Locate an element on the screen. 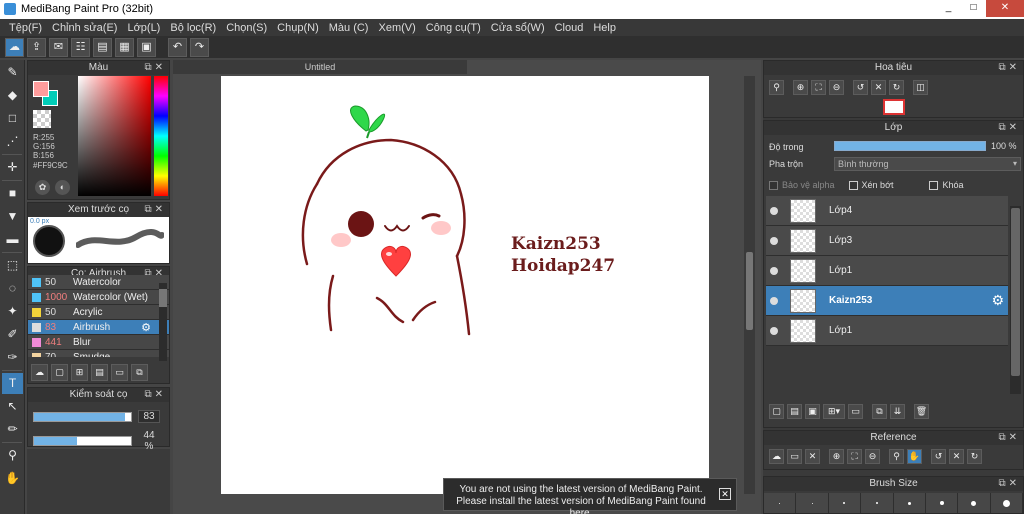  palette-icon: ✿ is located at coordinates (42, 187).